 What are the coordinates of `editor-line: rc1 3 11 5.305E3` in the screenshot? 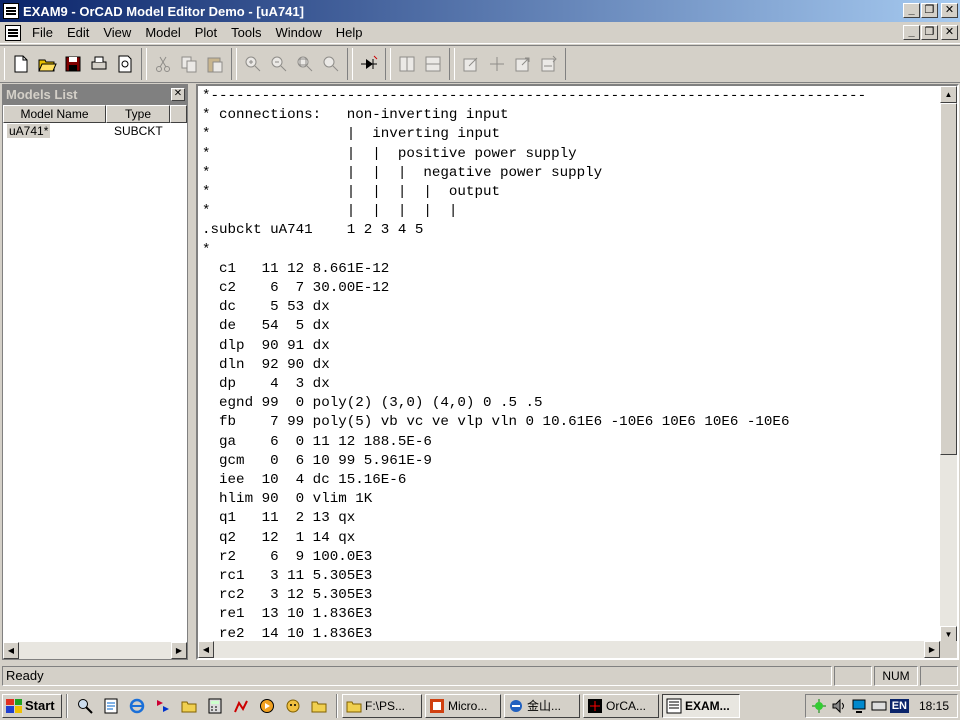 It's located at (570, 576).